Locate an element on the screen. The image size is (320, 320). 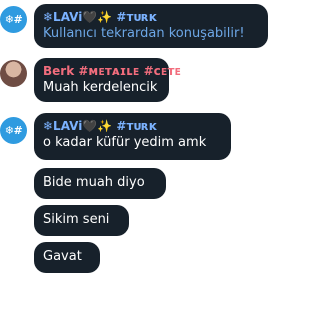
message-text: o kadar küfür yedim amk is located at coordinates (125, 142).